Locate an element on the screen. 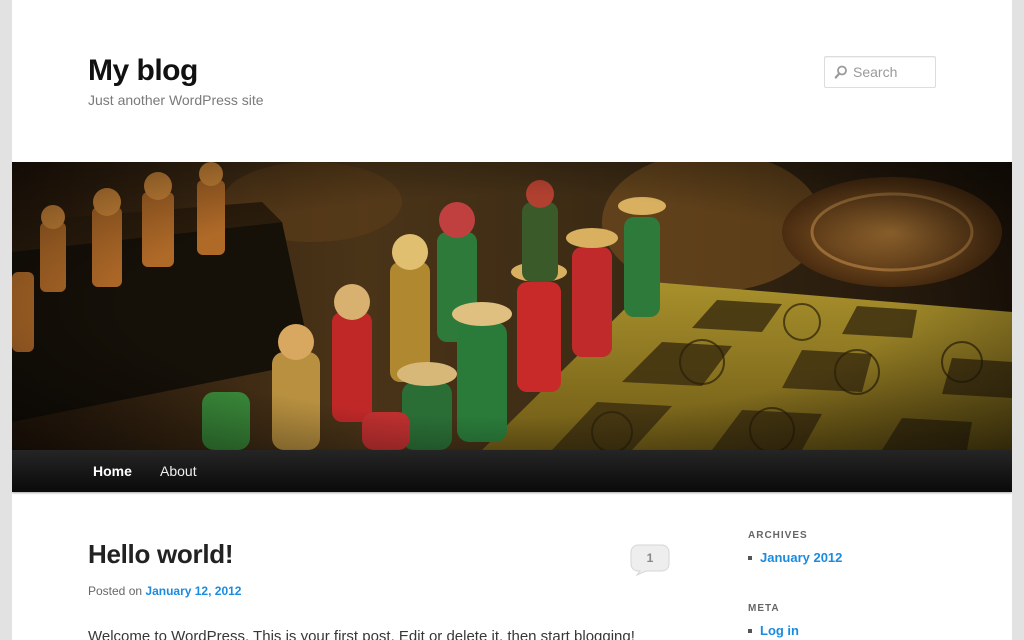 This screenshot has height=640, width=1024. list-item: Log in is located at coordinates (773, 631).